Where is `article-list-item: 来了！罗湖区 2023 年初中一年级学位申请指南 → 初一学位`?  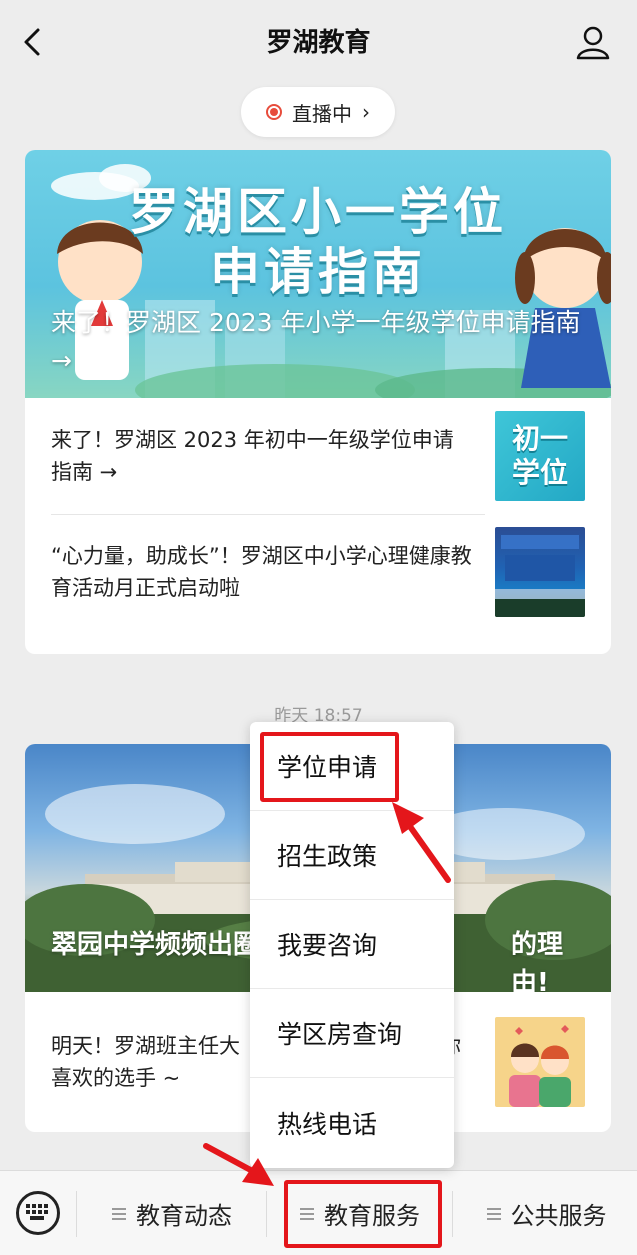 article-list-item: 来了！罗湖区 2023 年初中一年级学位申请指南 → 初一学位 is located at coordinates (318, 456).